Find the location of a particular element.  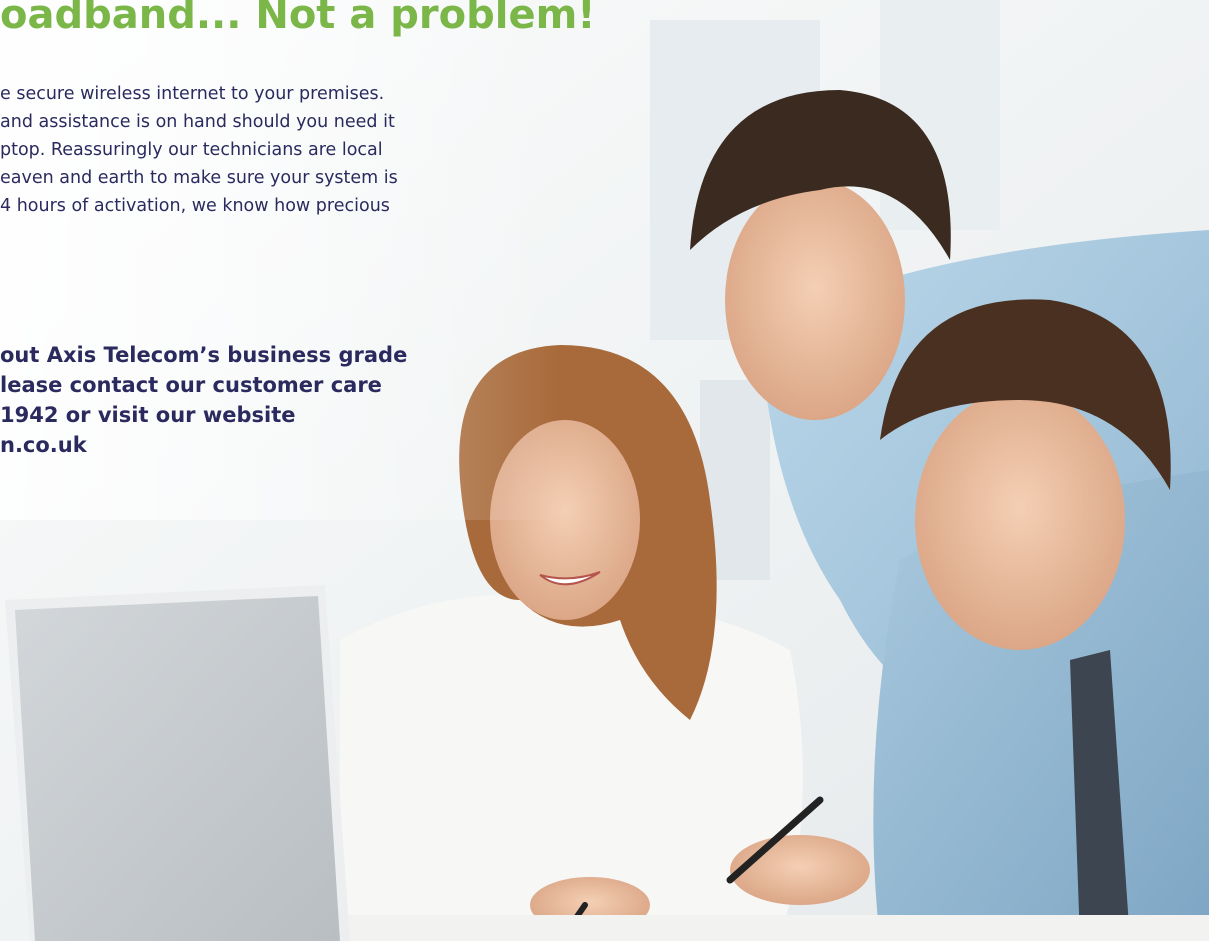

desk is located at coordinates (774, 928).